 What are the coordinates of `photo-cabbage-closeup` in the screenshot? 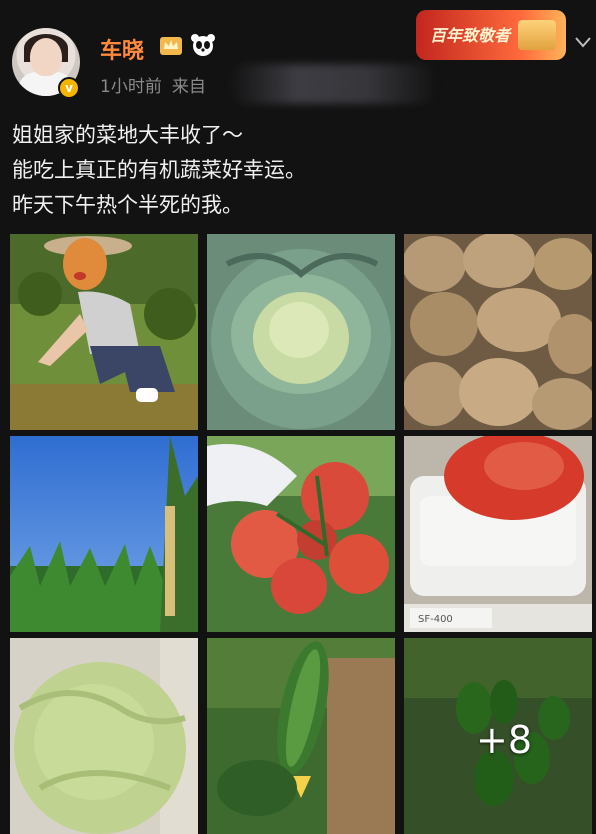 It's located at (104, 736).